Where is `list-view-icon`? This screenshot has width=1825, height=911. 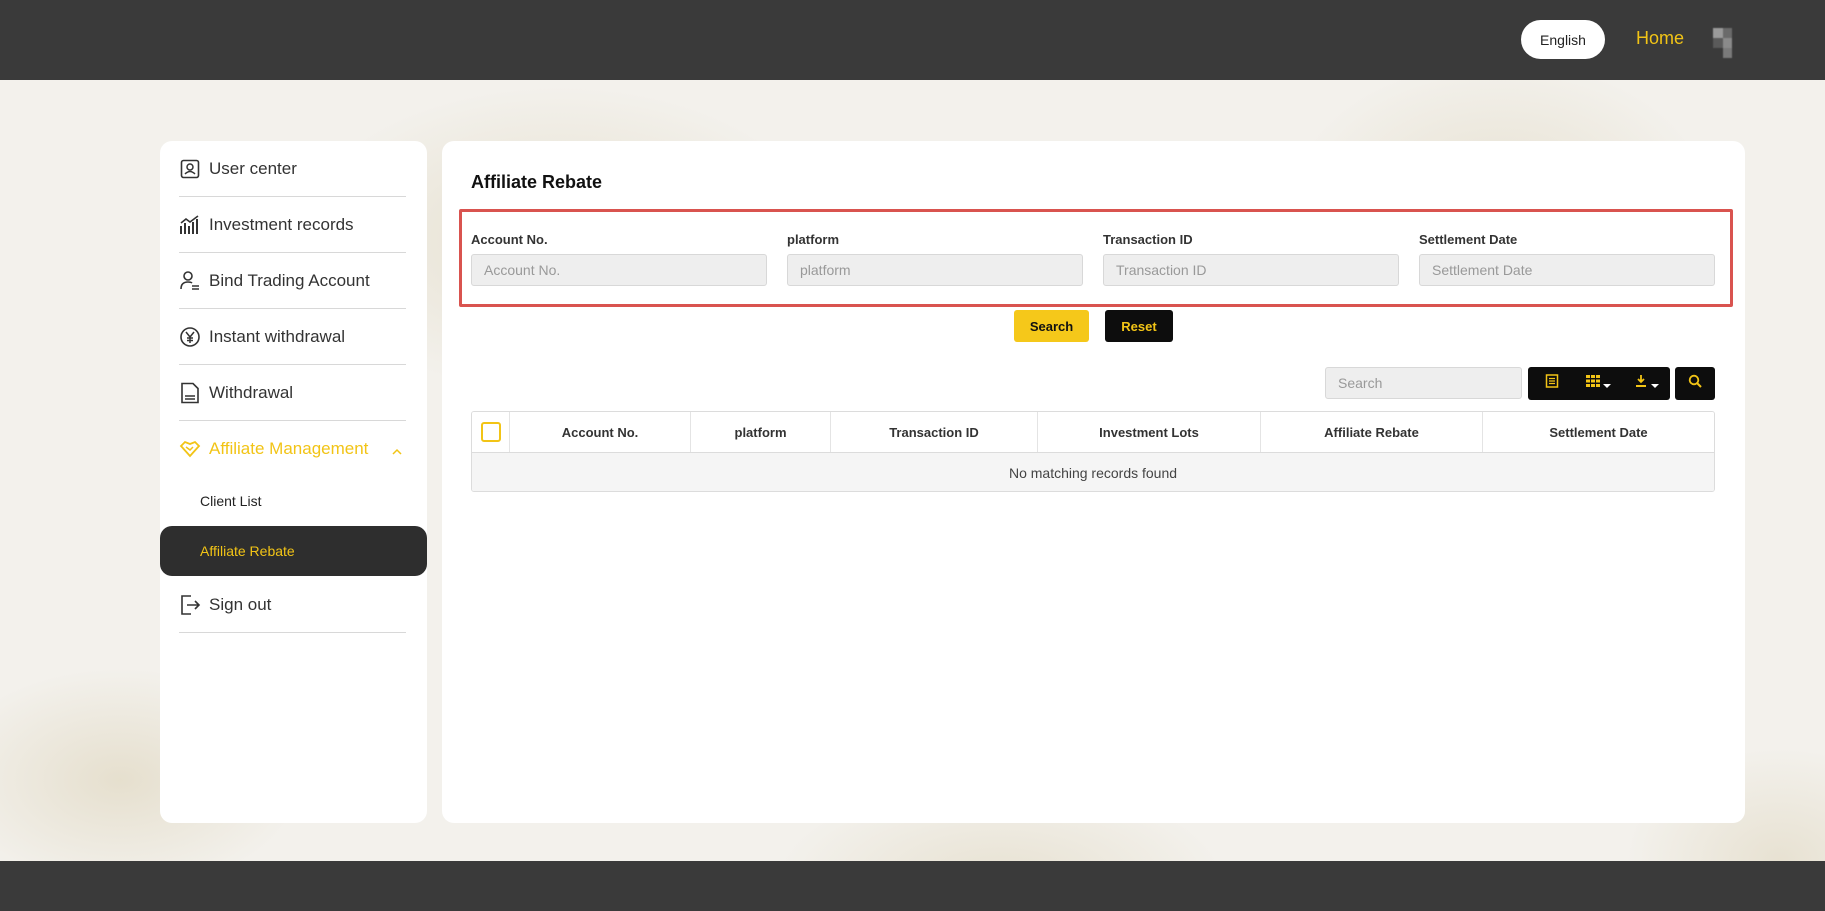 list-view-icon is located at coordinates (1552, 383).